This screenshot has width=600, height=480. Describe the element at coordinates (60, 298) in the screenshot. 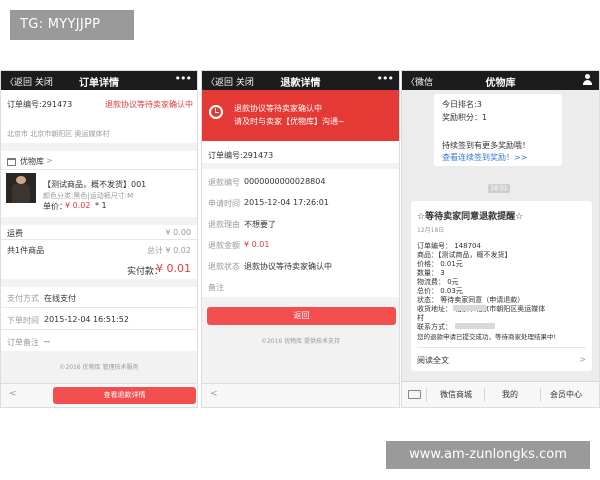

I see `payment-method-value: 在线支付` at that location.